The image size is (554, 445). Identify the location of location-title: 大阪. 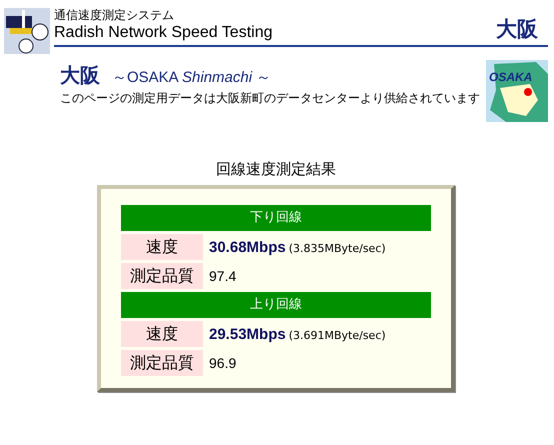
(80, 75).